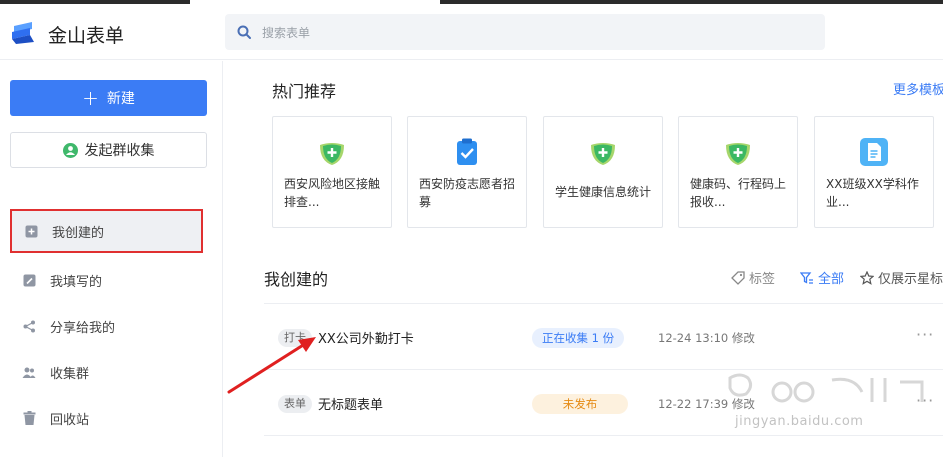 The width and height of the screenshot is (943, 457). I want to click on template-card-label: 学生健康信息统计, so click(603, 192).